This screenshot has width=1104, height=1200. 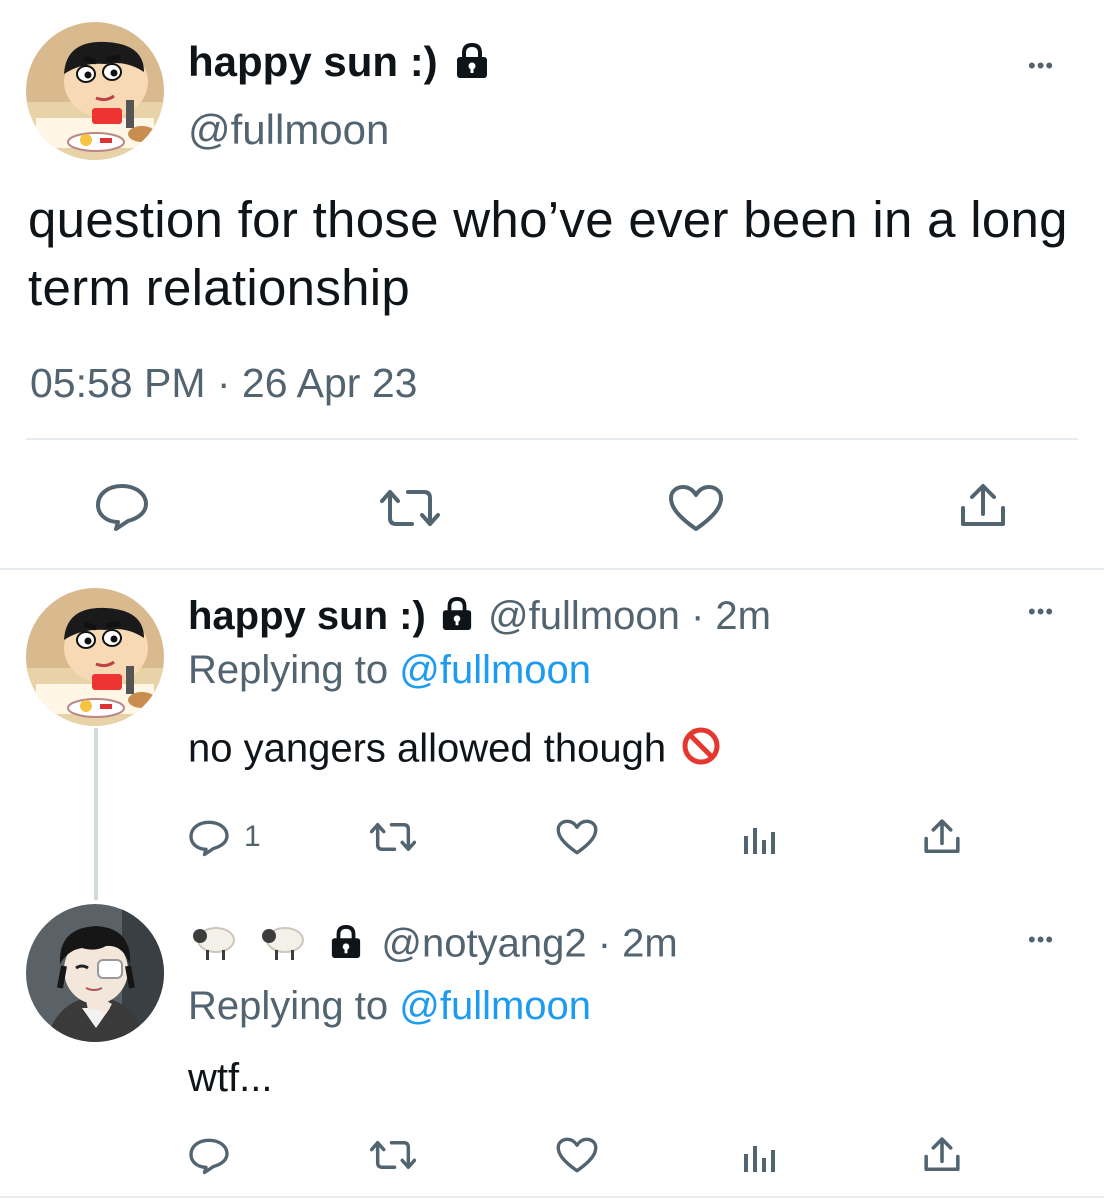 I want to click on thread-connector, so click(x=96, y=814).